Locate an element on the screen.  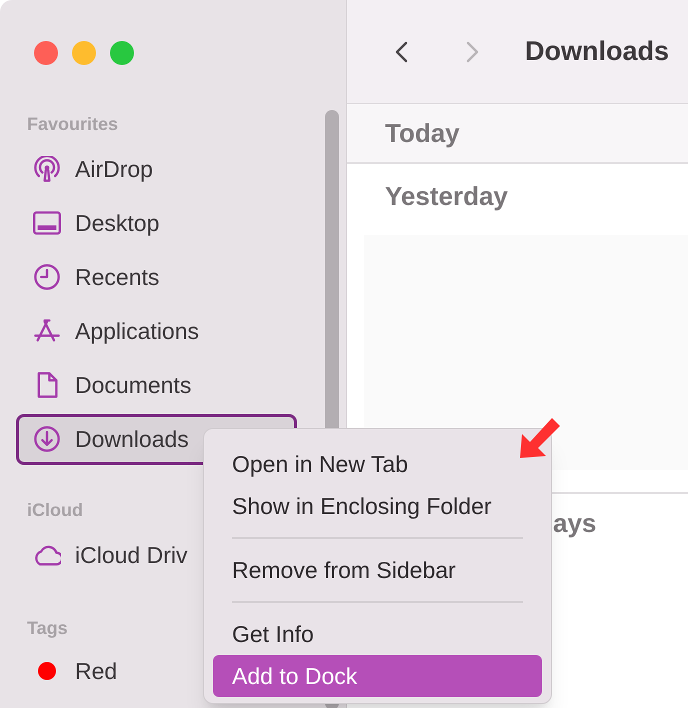
desktop-icon is located at coordinates (47, 223).